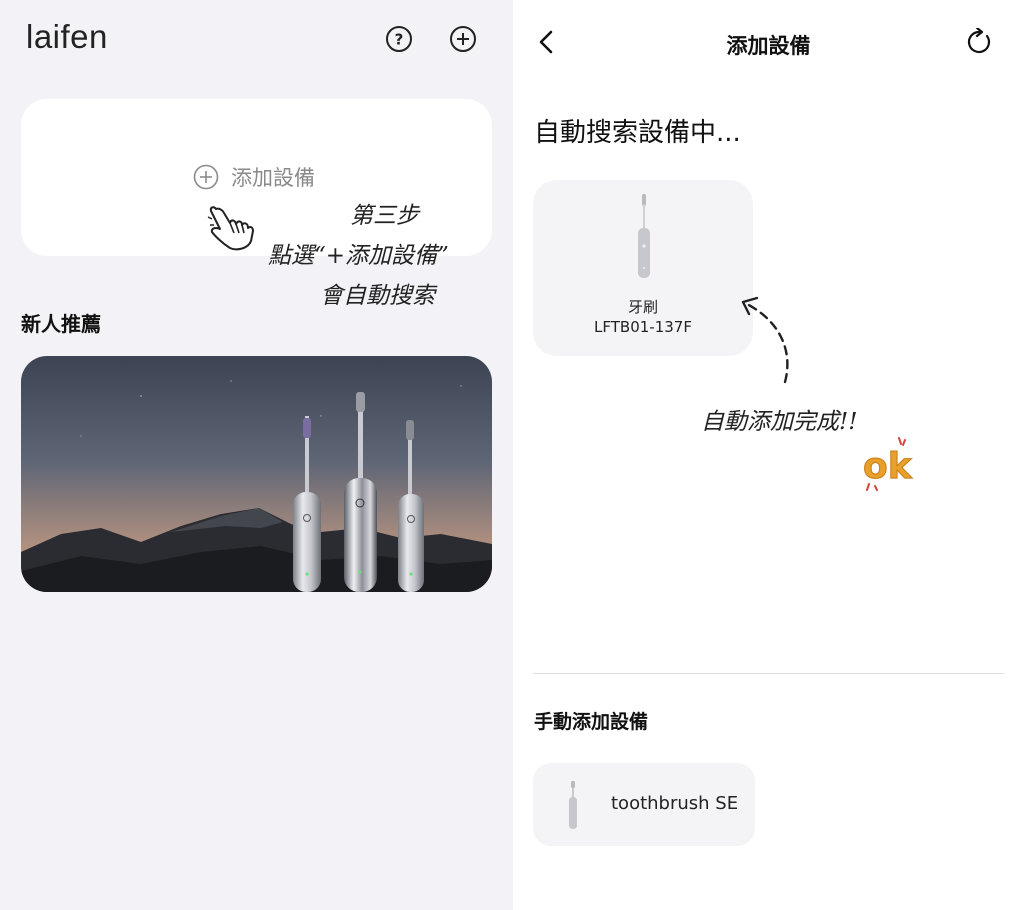 This screenshot has height=910, width=1024. I want to click on manual-device-card: toothbrush SE, so click(644, 804).